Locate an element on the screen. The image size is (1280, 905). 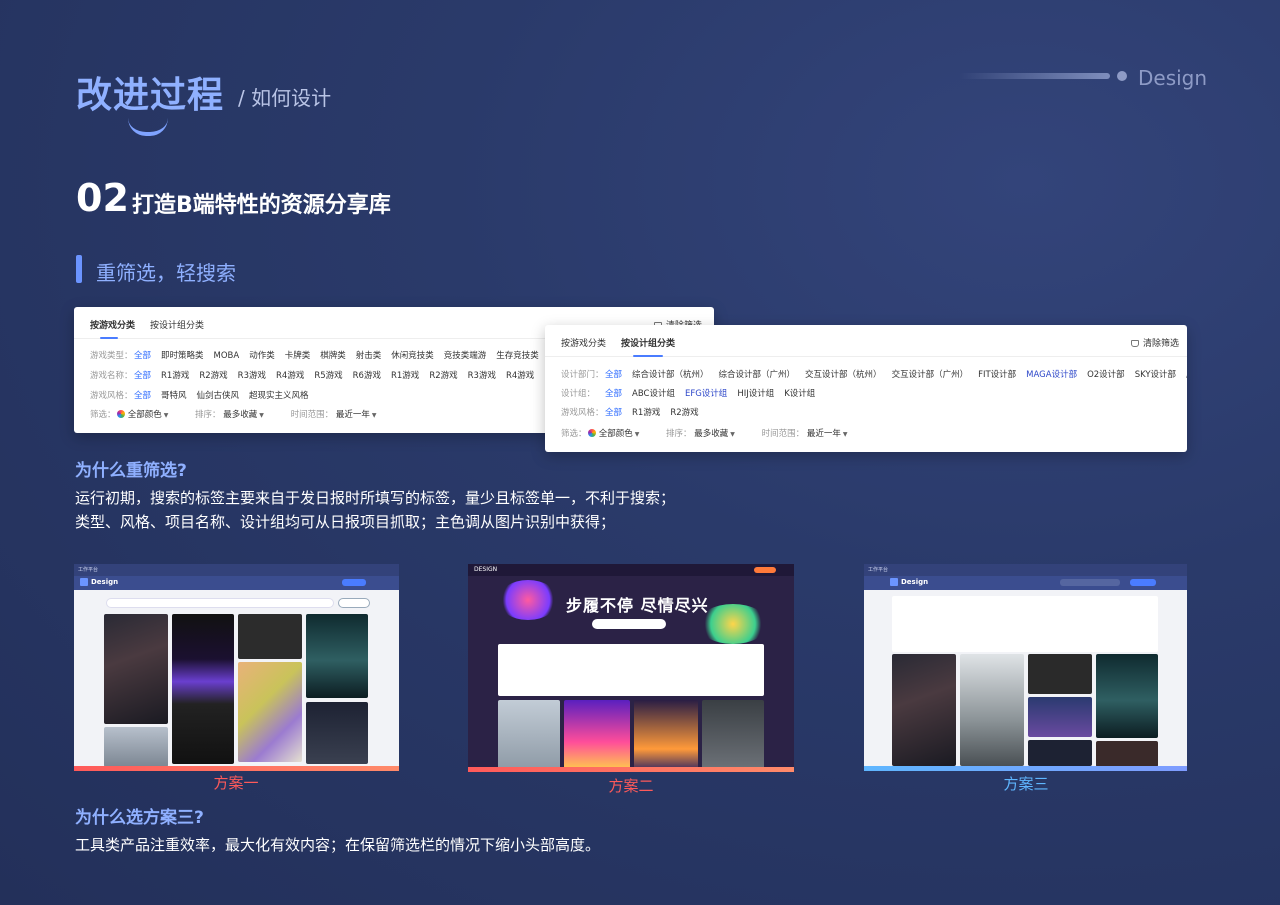
filter-tag: O2设计部 is located at coordinates (1106, 374).